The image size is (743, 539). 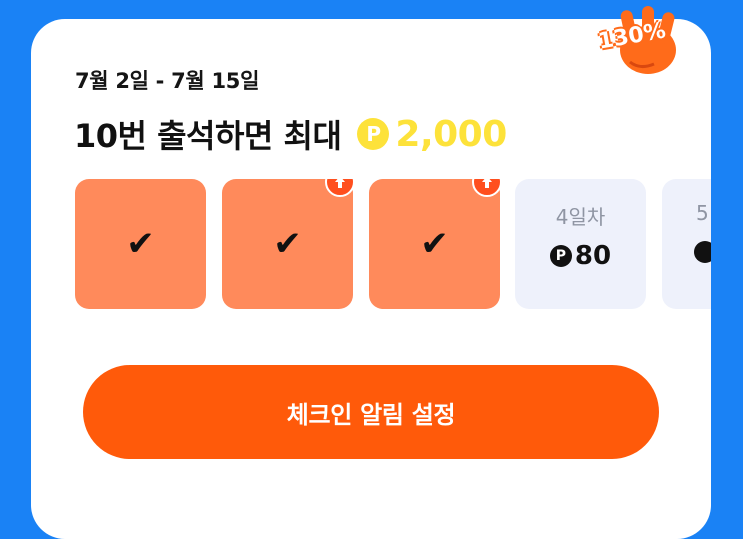 I want to click on max-reward-amount: 2,000, so click(x=451, y=134).